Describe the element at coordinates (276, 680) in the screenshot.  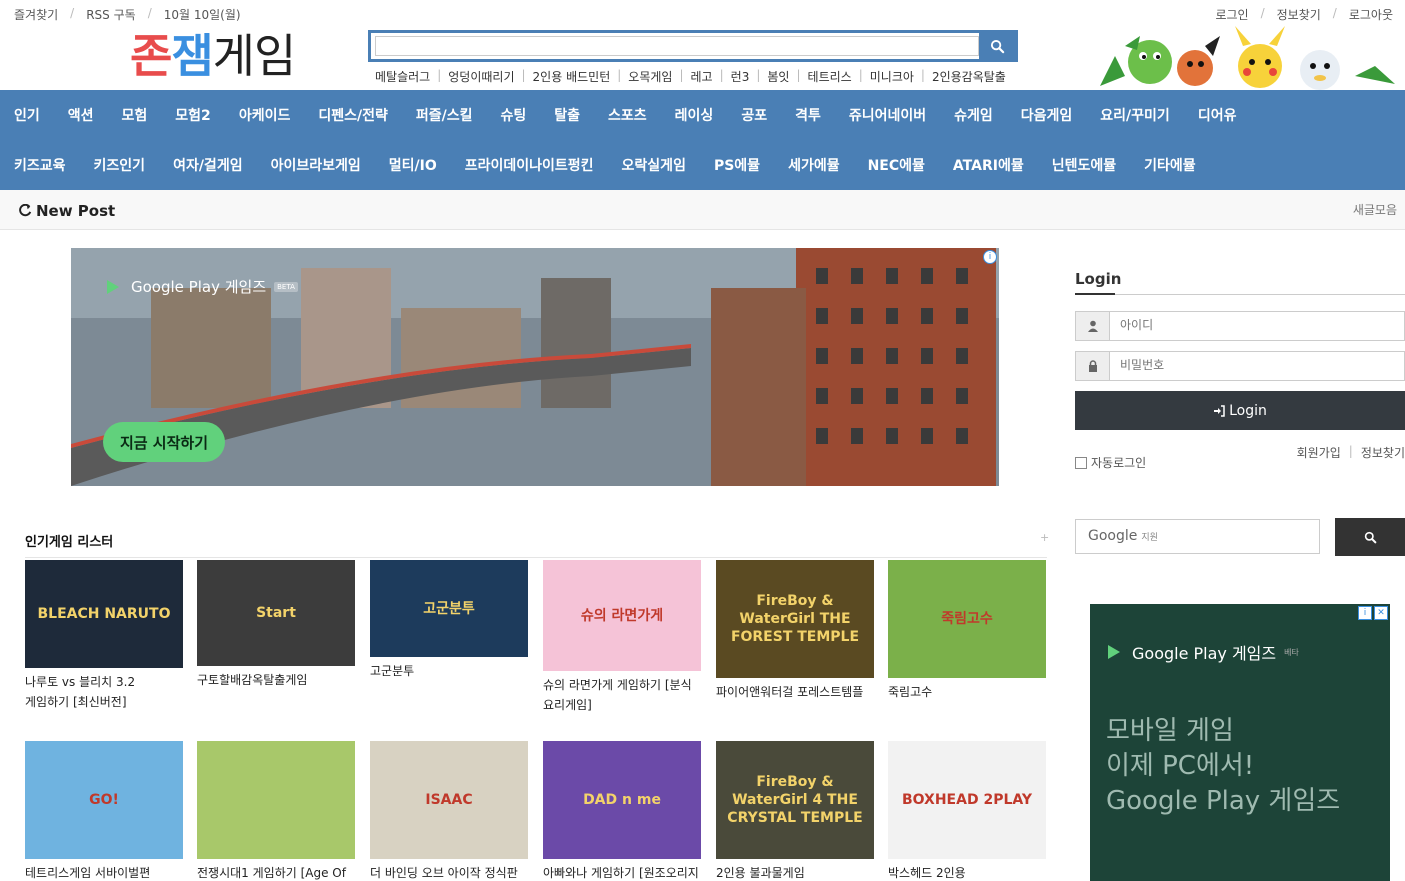
I see `game-title: 구토할배감옥탈출게임` at that location.